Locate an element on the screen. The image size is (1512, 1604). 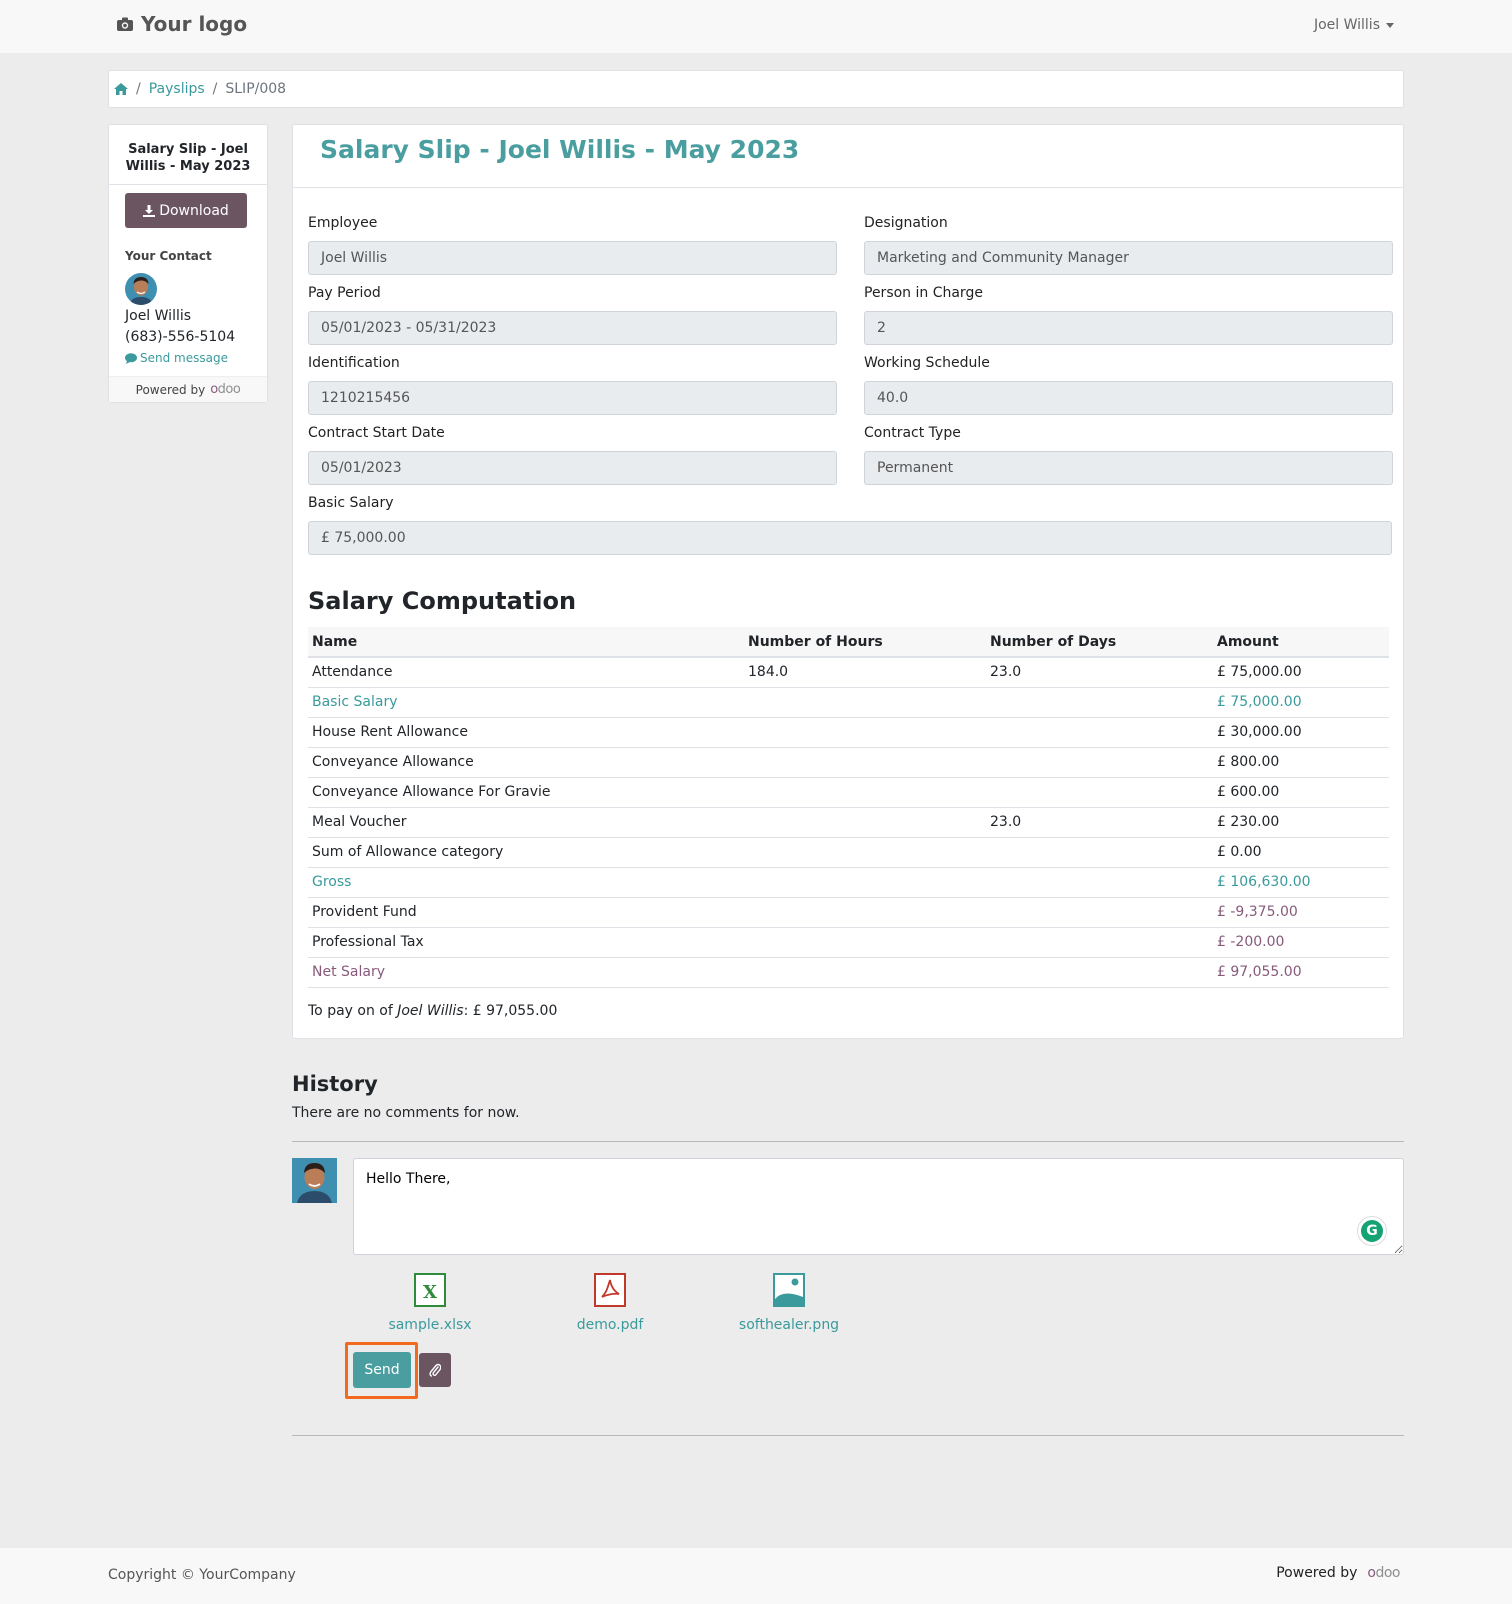
contact-heading: Your Contact is located at coordinates (168, 256).